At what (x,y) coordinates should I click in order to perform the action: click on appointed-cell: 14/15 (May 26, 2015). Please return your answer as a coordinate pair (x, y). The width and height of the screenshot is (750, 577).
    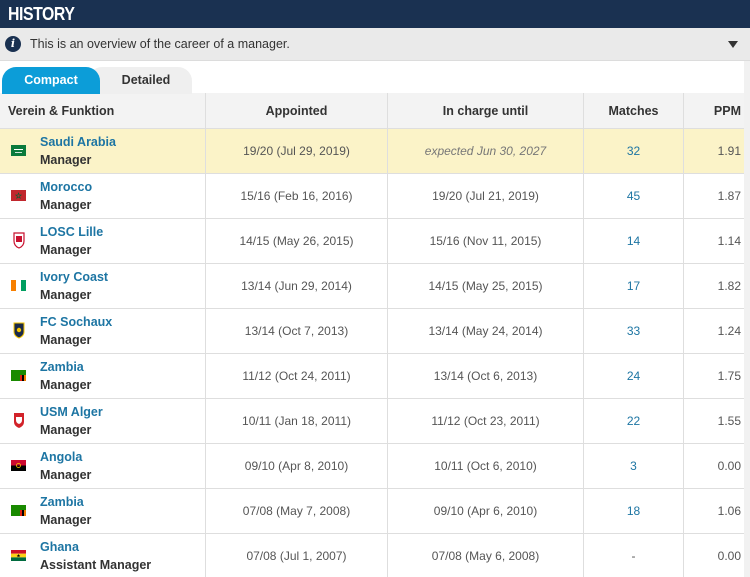
    Looking at the image, I should click on (297, 241).